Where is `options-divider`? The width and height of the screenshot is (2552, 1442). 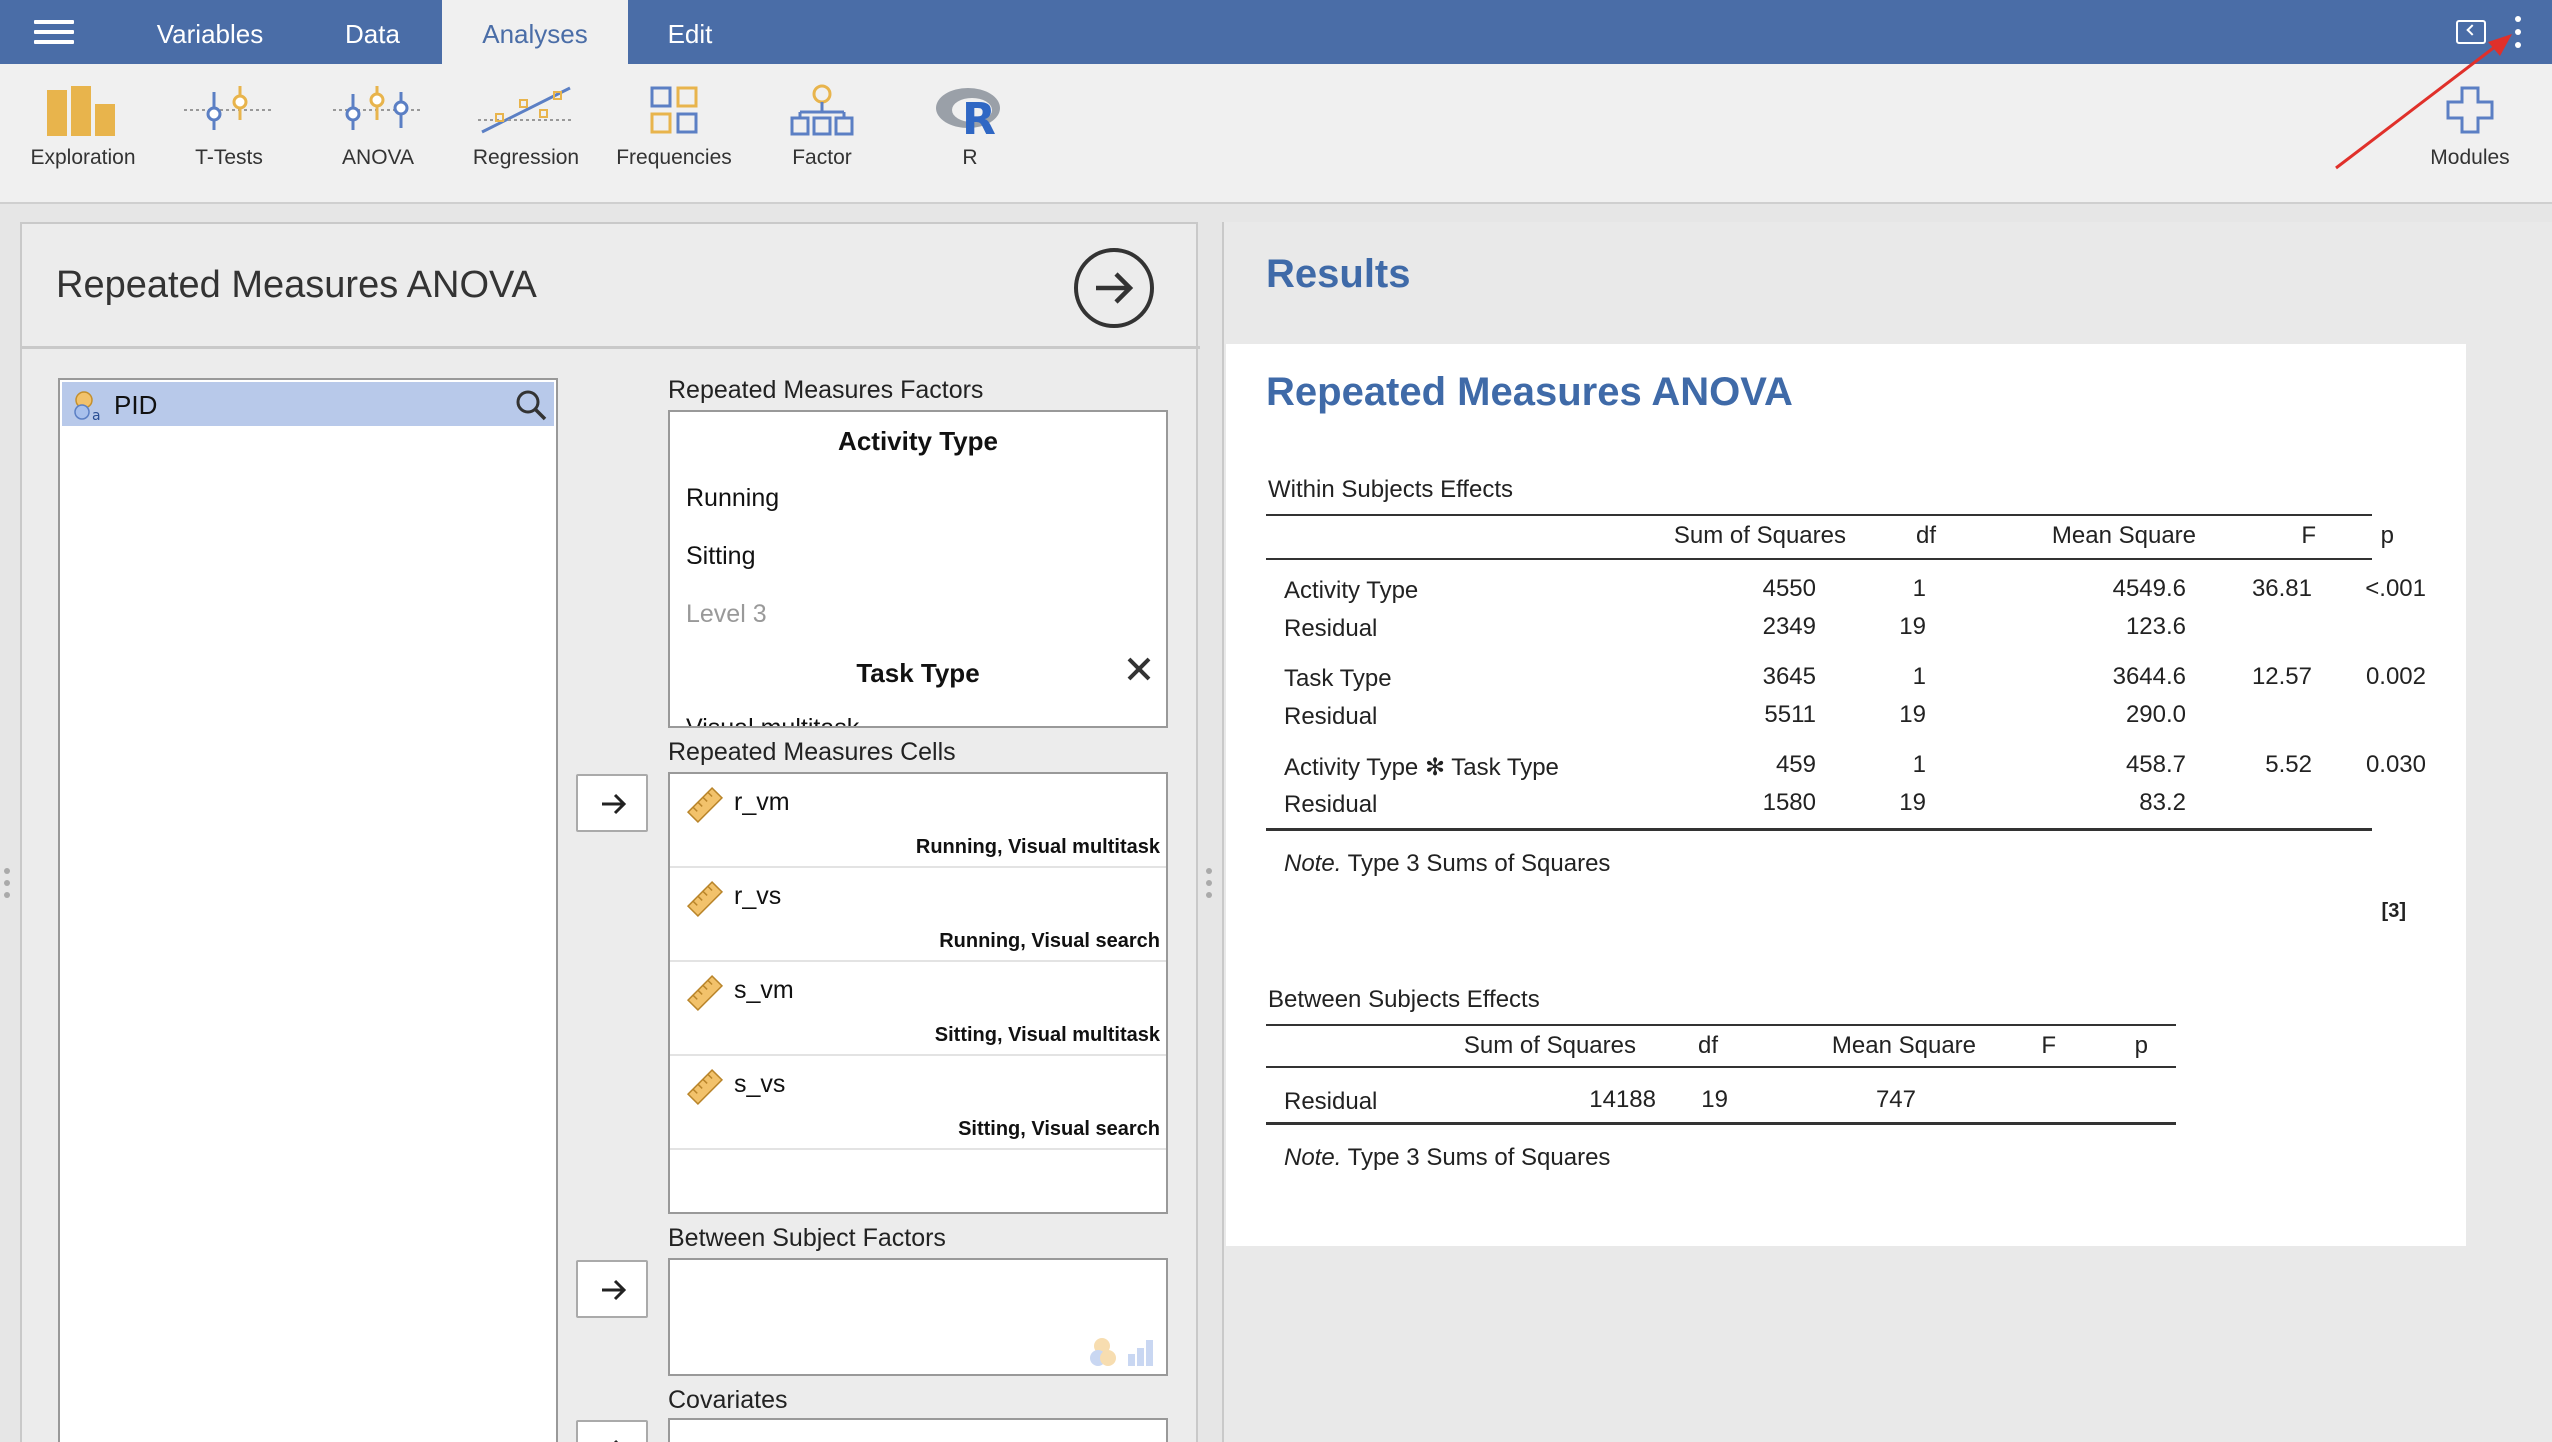 options-divider is located at coordinates (611, 347).